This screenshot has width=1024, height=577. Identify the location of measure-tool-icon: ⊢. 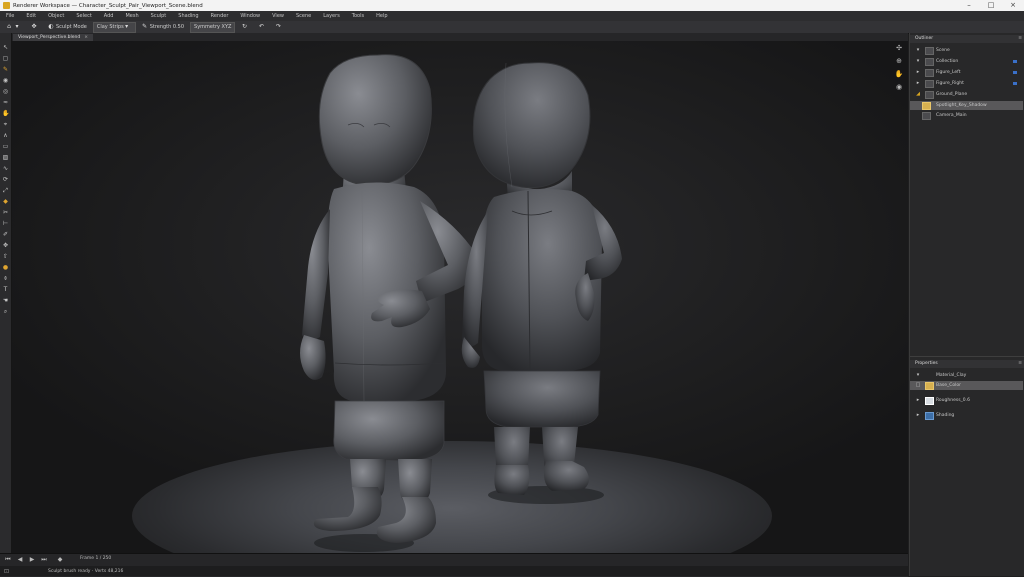
(5, 224).